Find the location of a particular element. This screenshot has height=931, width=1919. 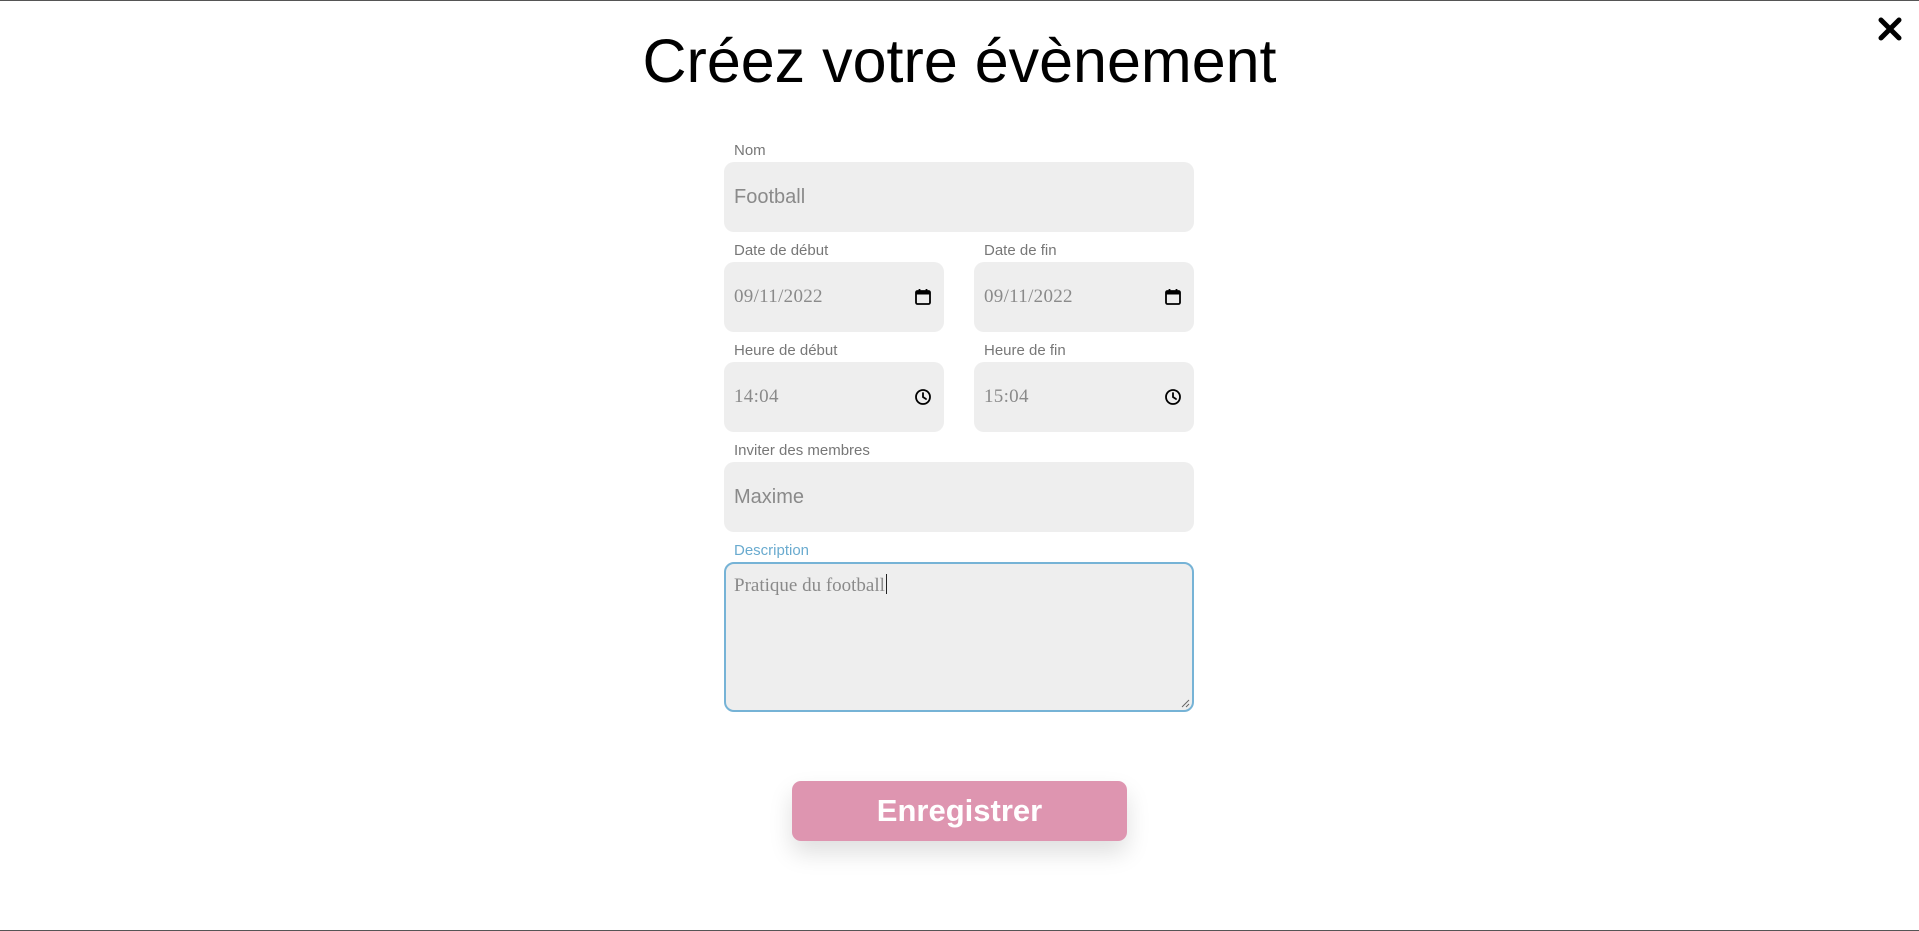

name-label: Nom is located at coordinates (750, 150).